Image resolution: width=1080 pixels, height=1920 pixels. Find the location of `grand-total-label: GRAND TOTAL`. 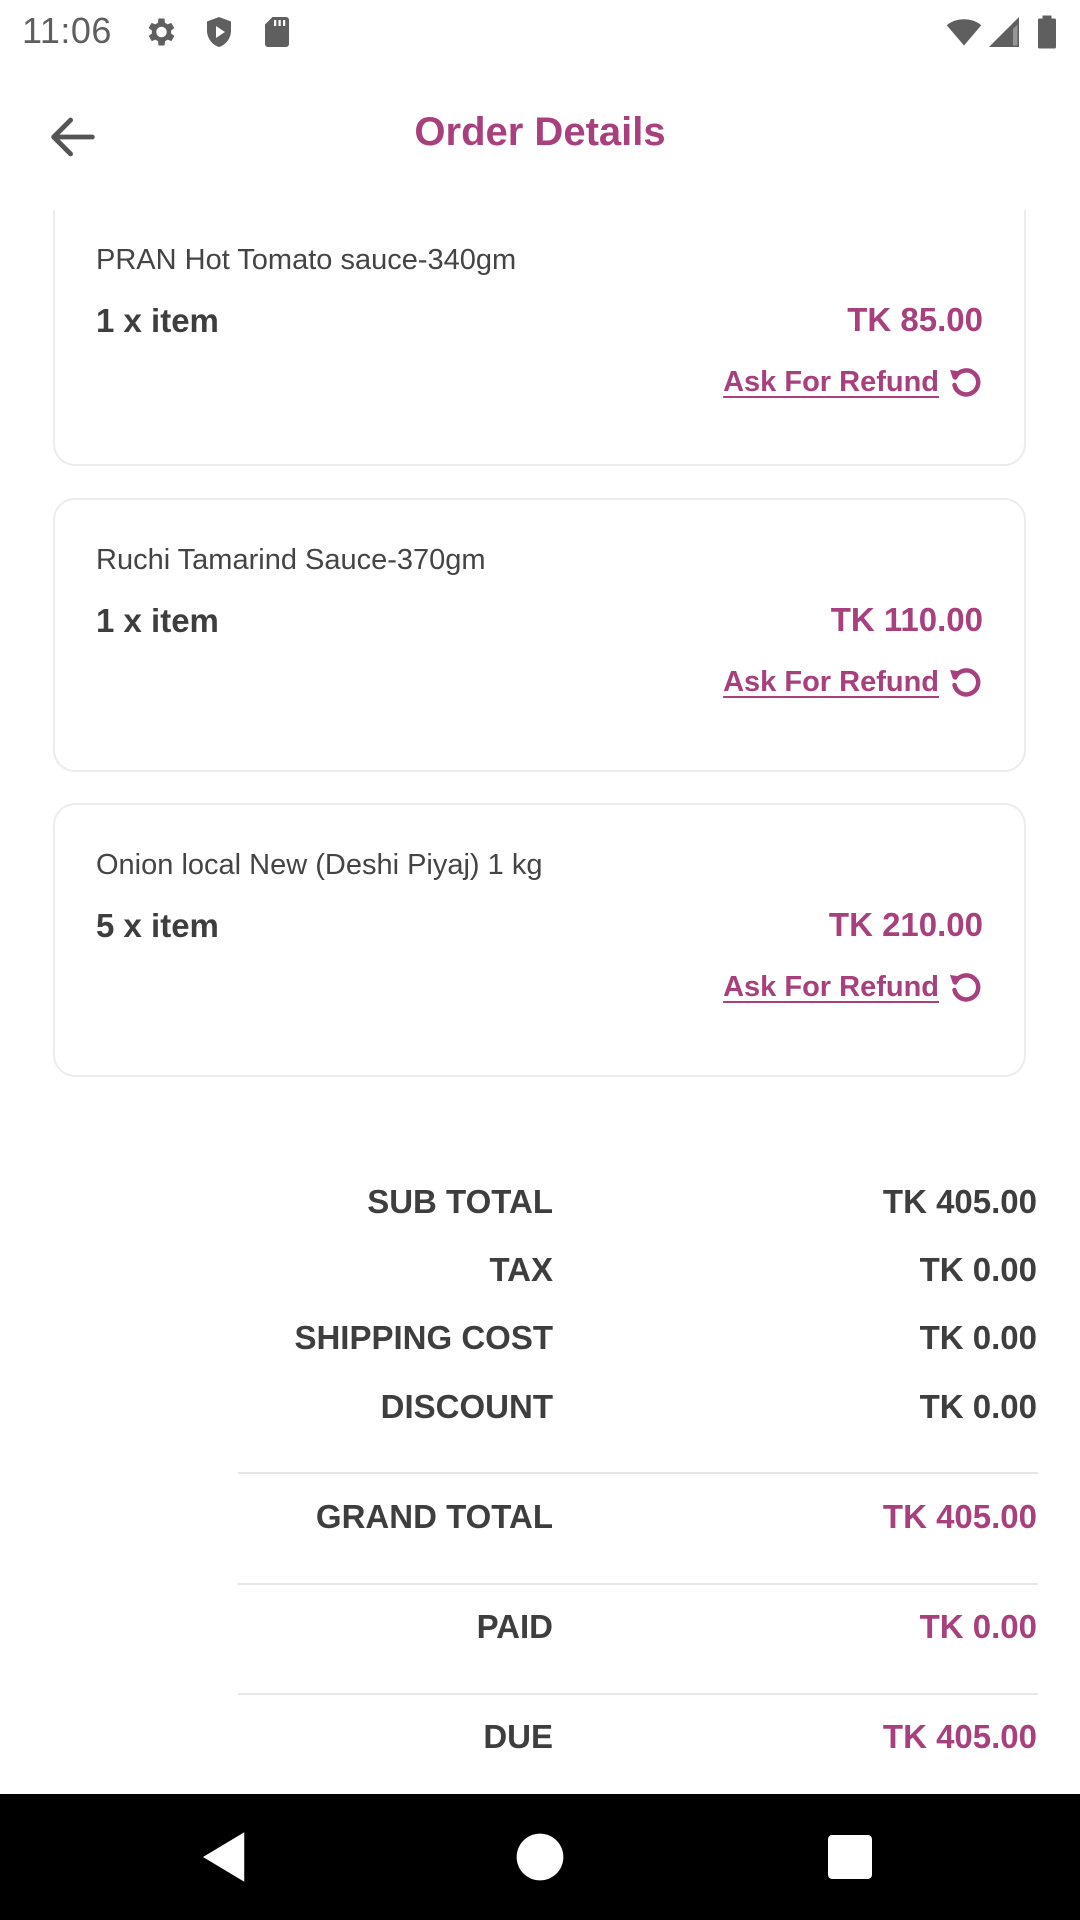

grand-total-label: GRAND TOTAL is located at coordinates (434, 1516).